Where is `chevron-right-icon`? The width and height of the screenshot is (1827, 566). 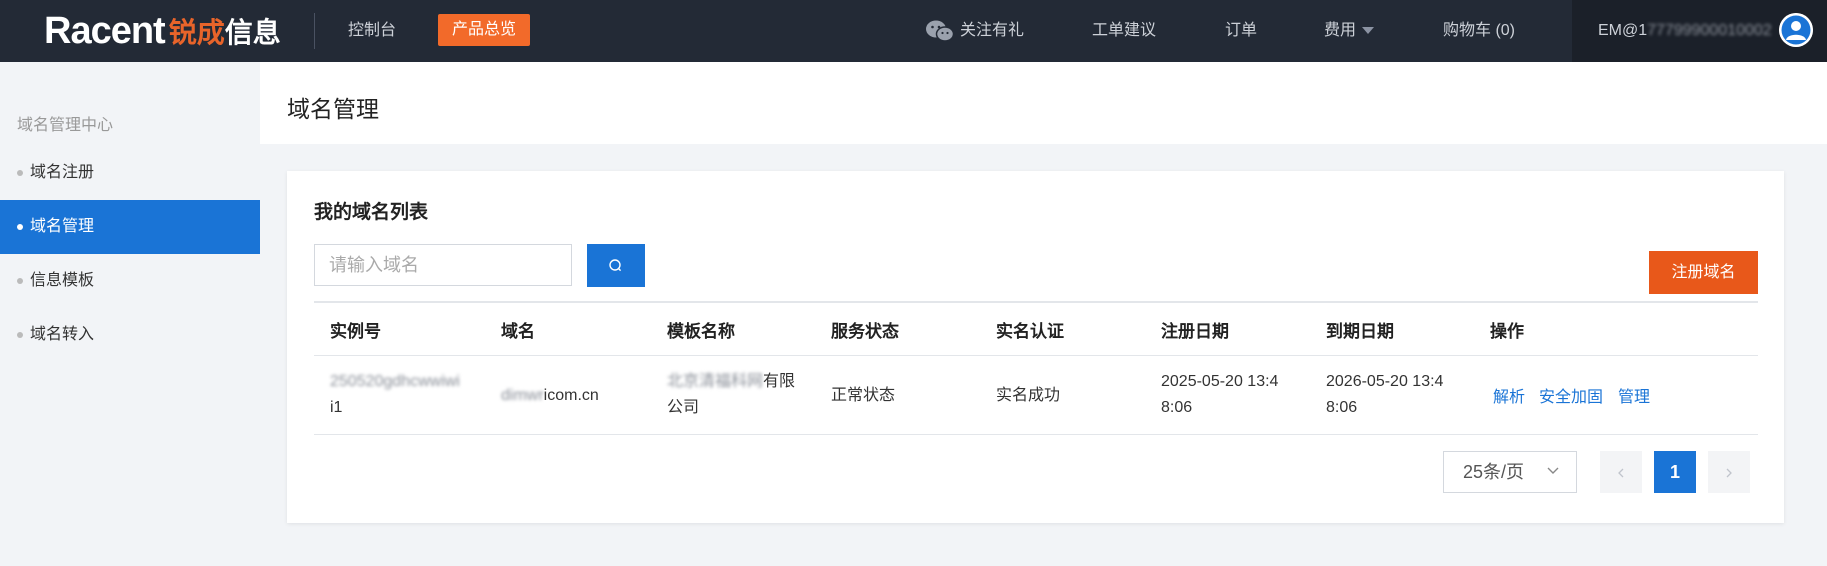 chevron-right-icon is located at coordinates (1729, 473).